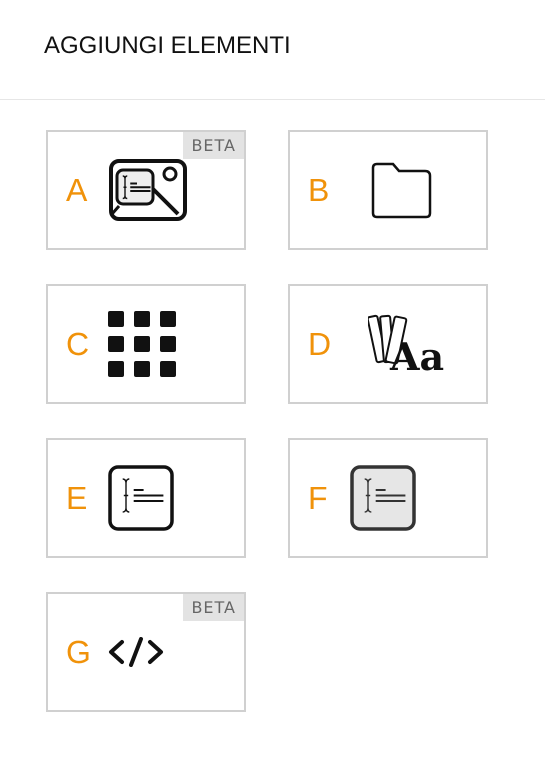  I want to click on element-card: F, so click(388, 498).